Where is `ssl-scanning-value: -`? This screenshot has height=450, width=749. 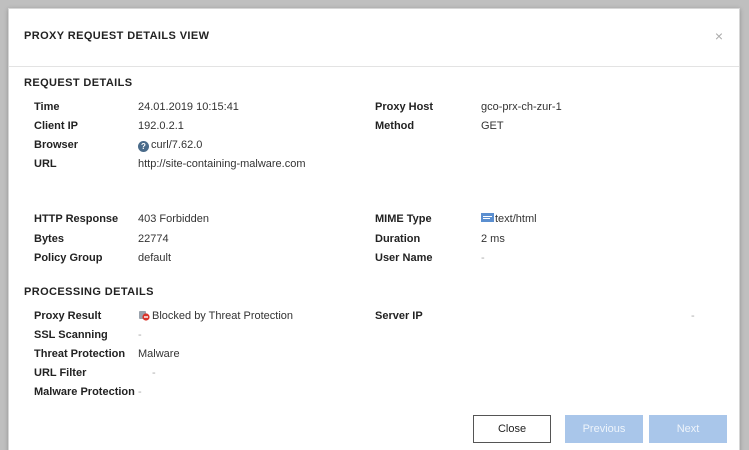
ssl-scanning-value: - is located at coordinates (140, 335).